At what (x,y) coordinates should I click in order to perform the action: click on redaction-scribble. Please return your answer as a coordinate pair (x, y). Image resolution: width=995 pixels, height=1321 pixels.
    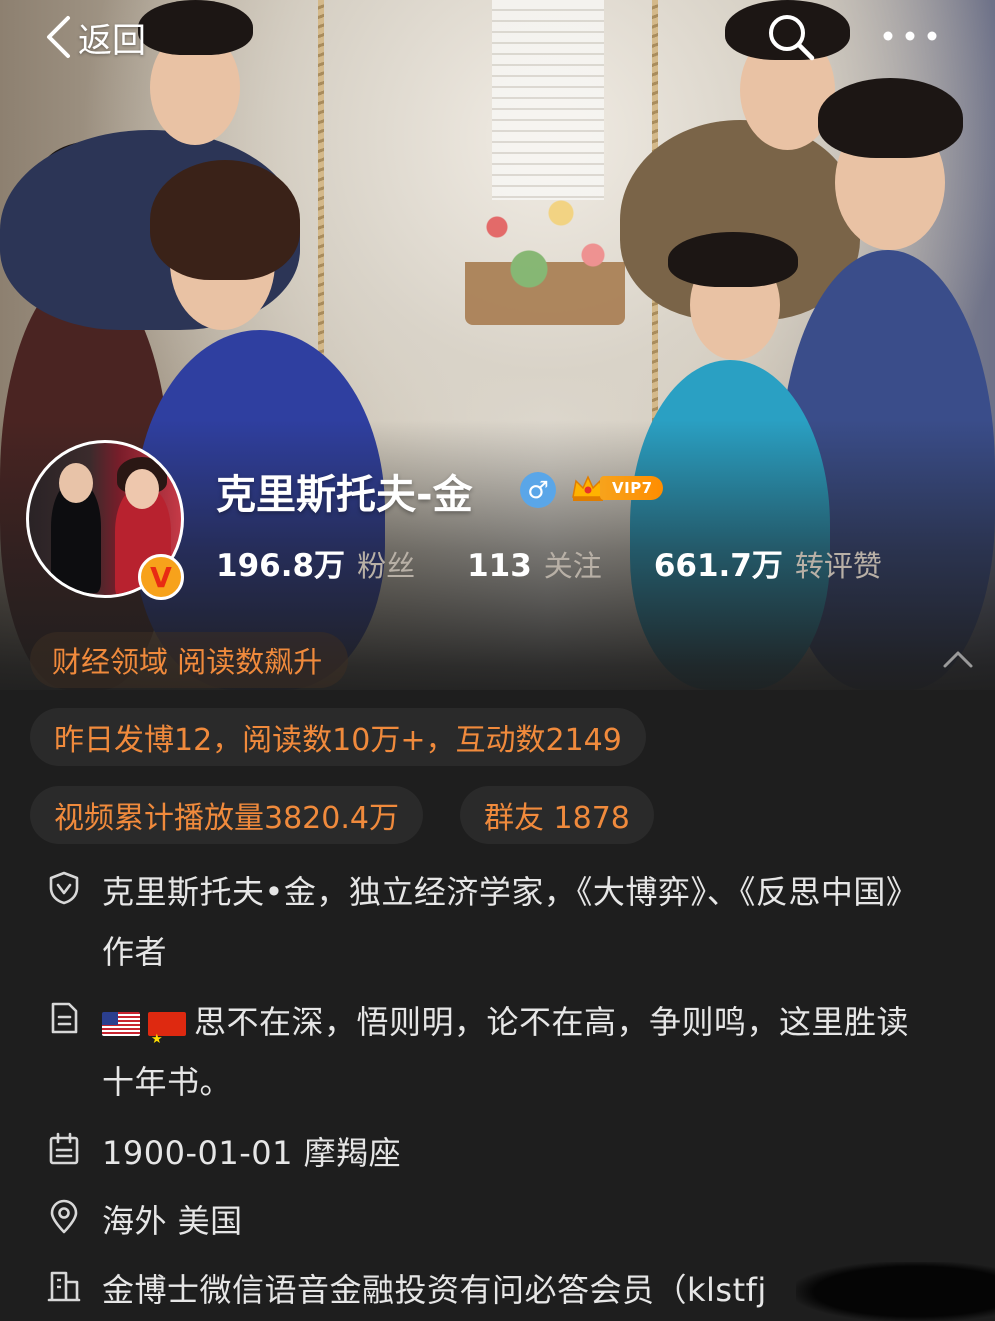
    Looking at the image, I should click on (895, 1291).